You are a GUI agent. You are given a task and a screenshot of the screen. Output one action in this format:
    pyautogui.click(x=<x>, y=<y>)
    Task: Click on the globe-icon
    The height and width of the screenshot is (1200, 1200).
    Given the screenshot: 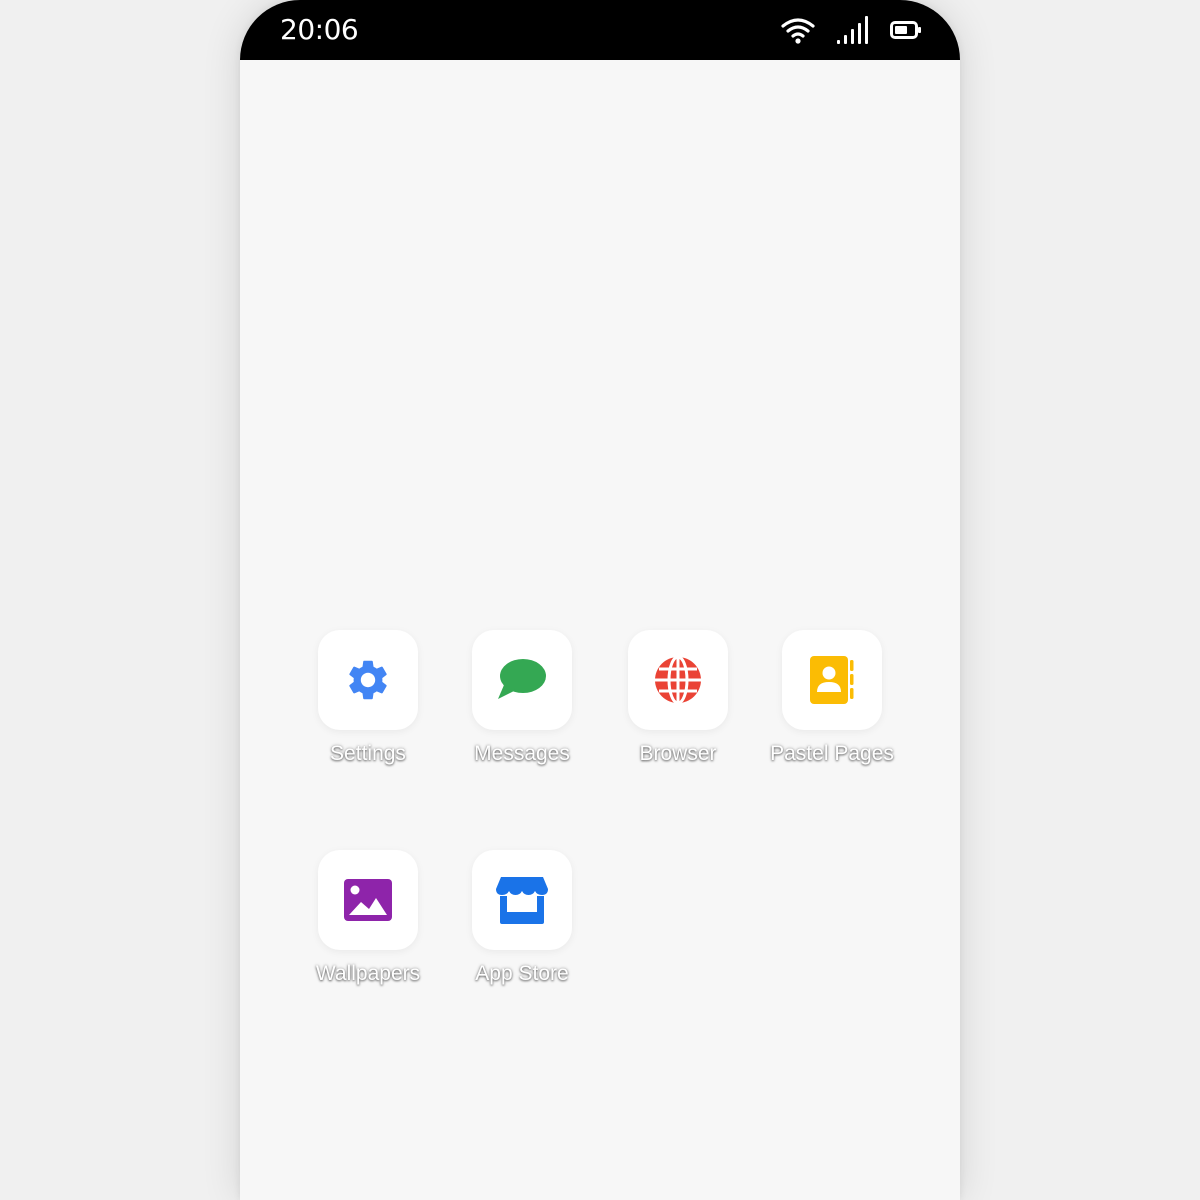 What is the action you would take?
    pyautogui.click(x=678, y=680)
    